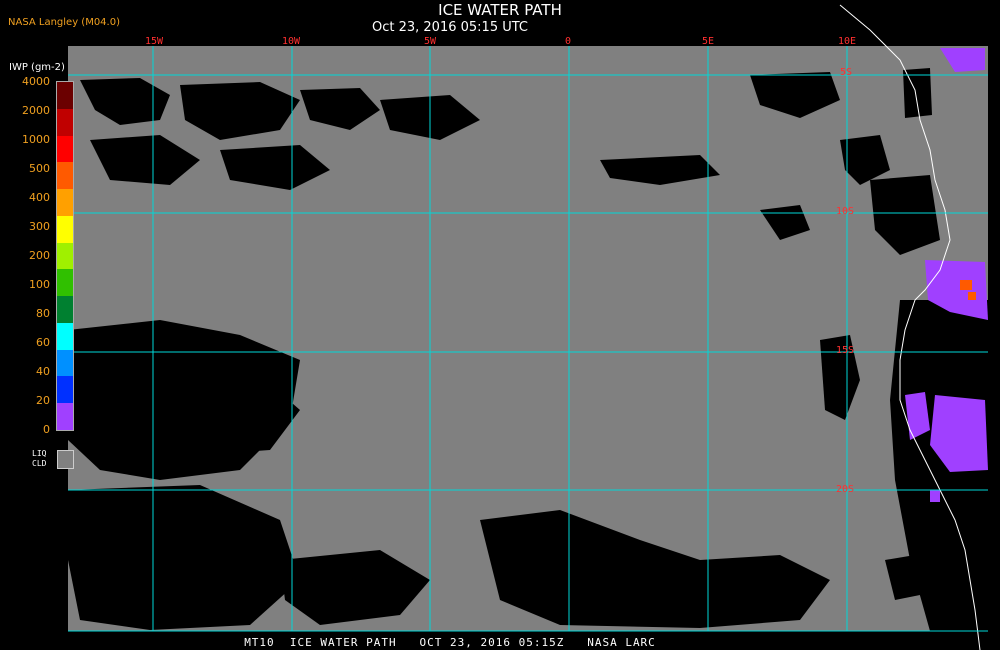 This screenshot has height=650, width=1000. I want to click on lon-label-15w: 15W, so click(154, 41).